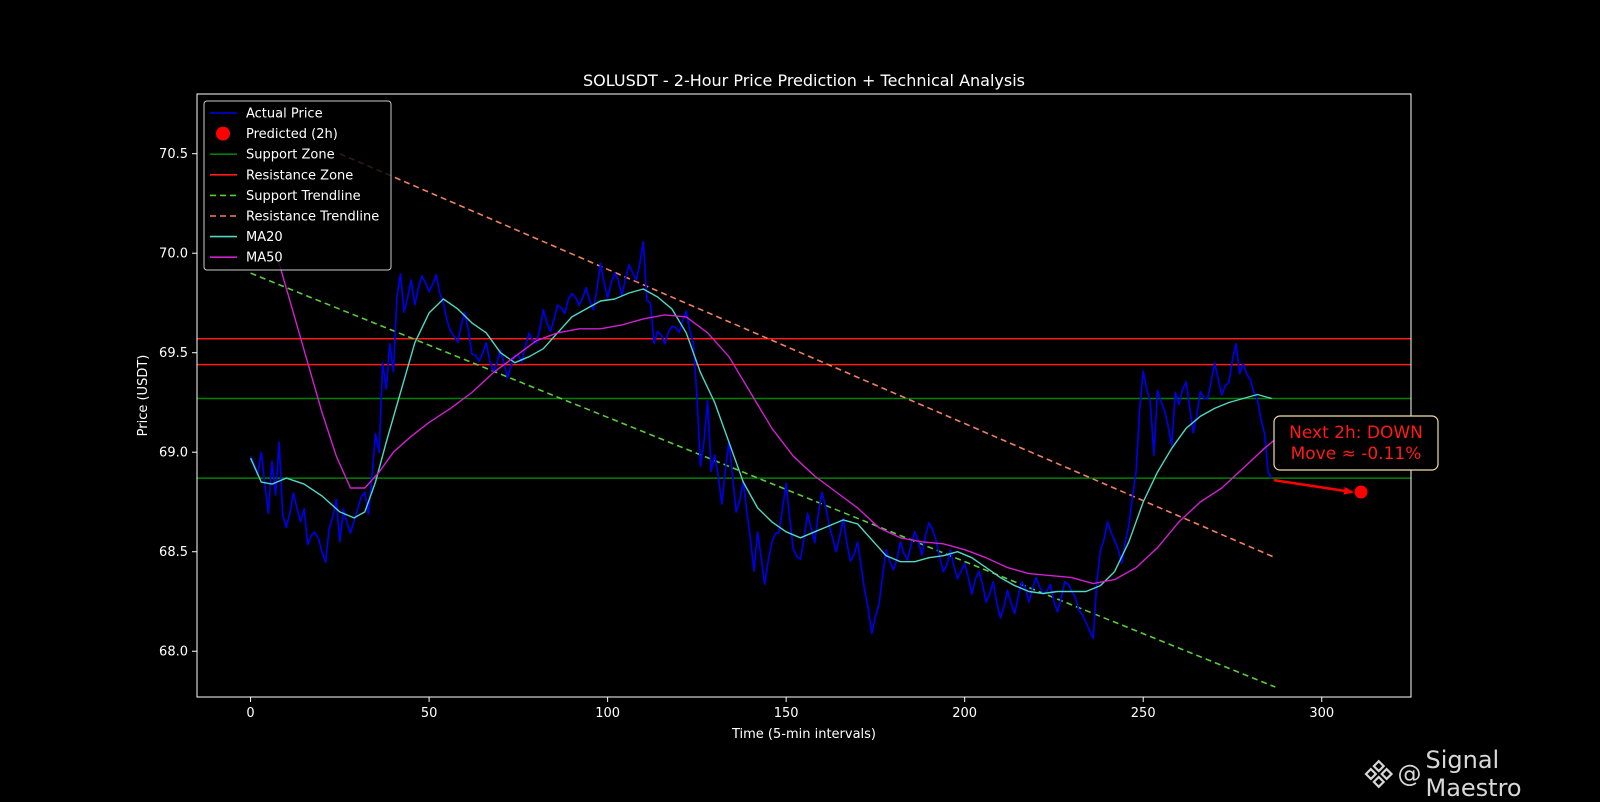 This screenshot has height=802, width=1600. I want to click on legend-label: MA20, so click(264, 237).